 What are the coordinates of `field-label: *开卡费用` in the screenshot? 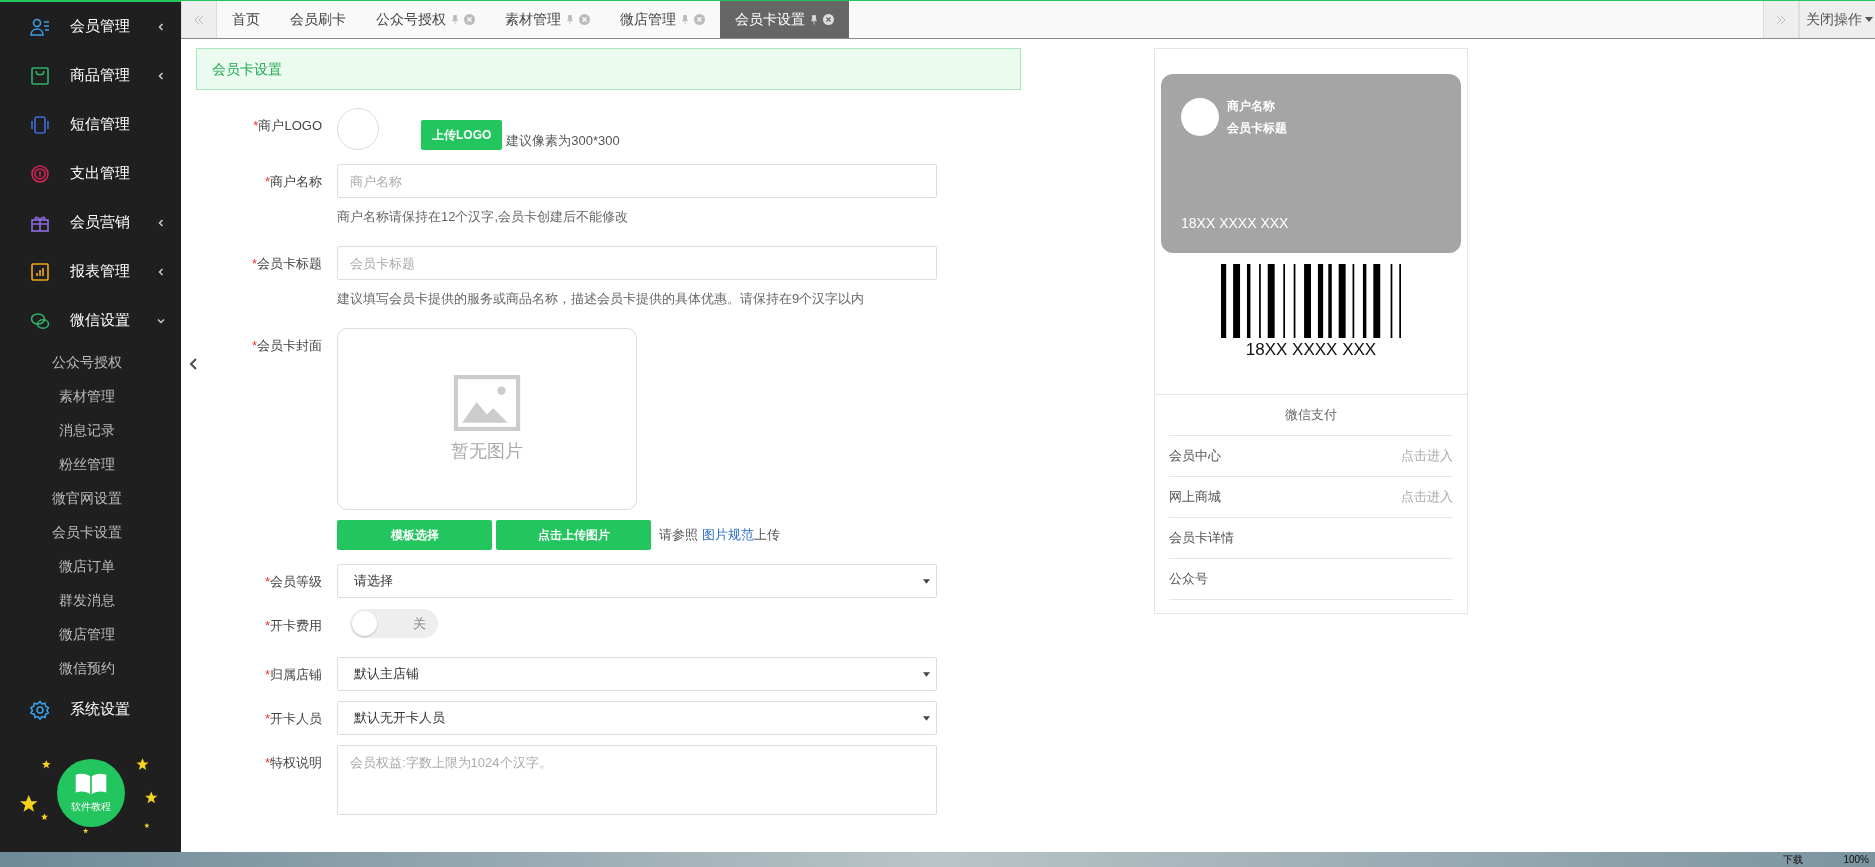 It's located at (292, 626).